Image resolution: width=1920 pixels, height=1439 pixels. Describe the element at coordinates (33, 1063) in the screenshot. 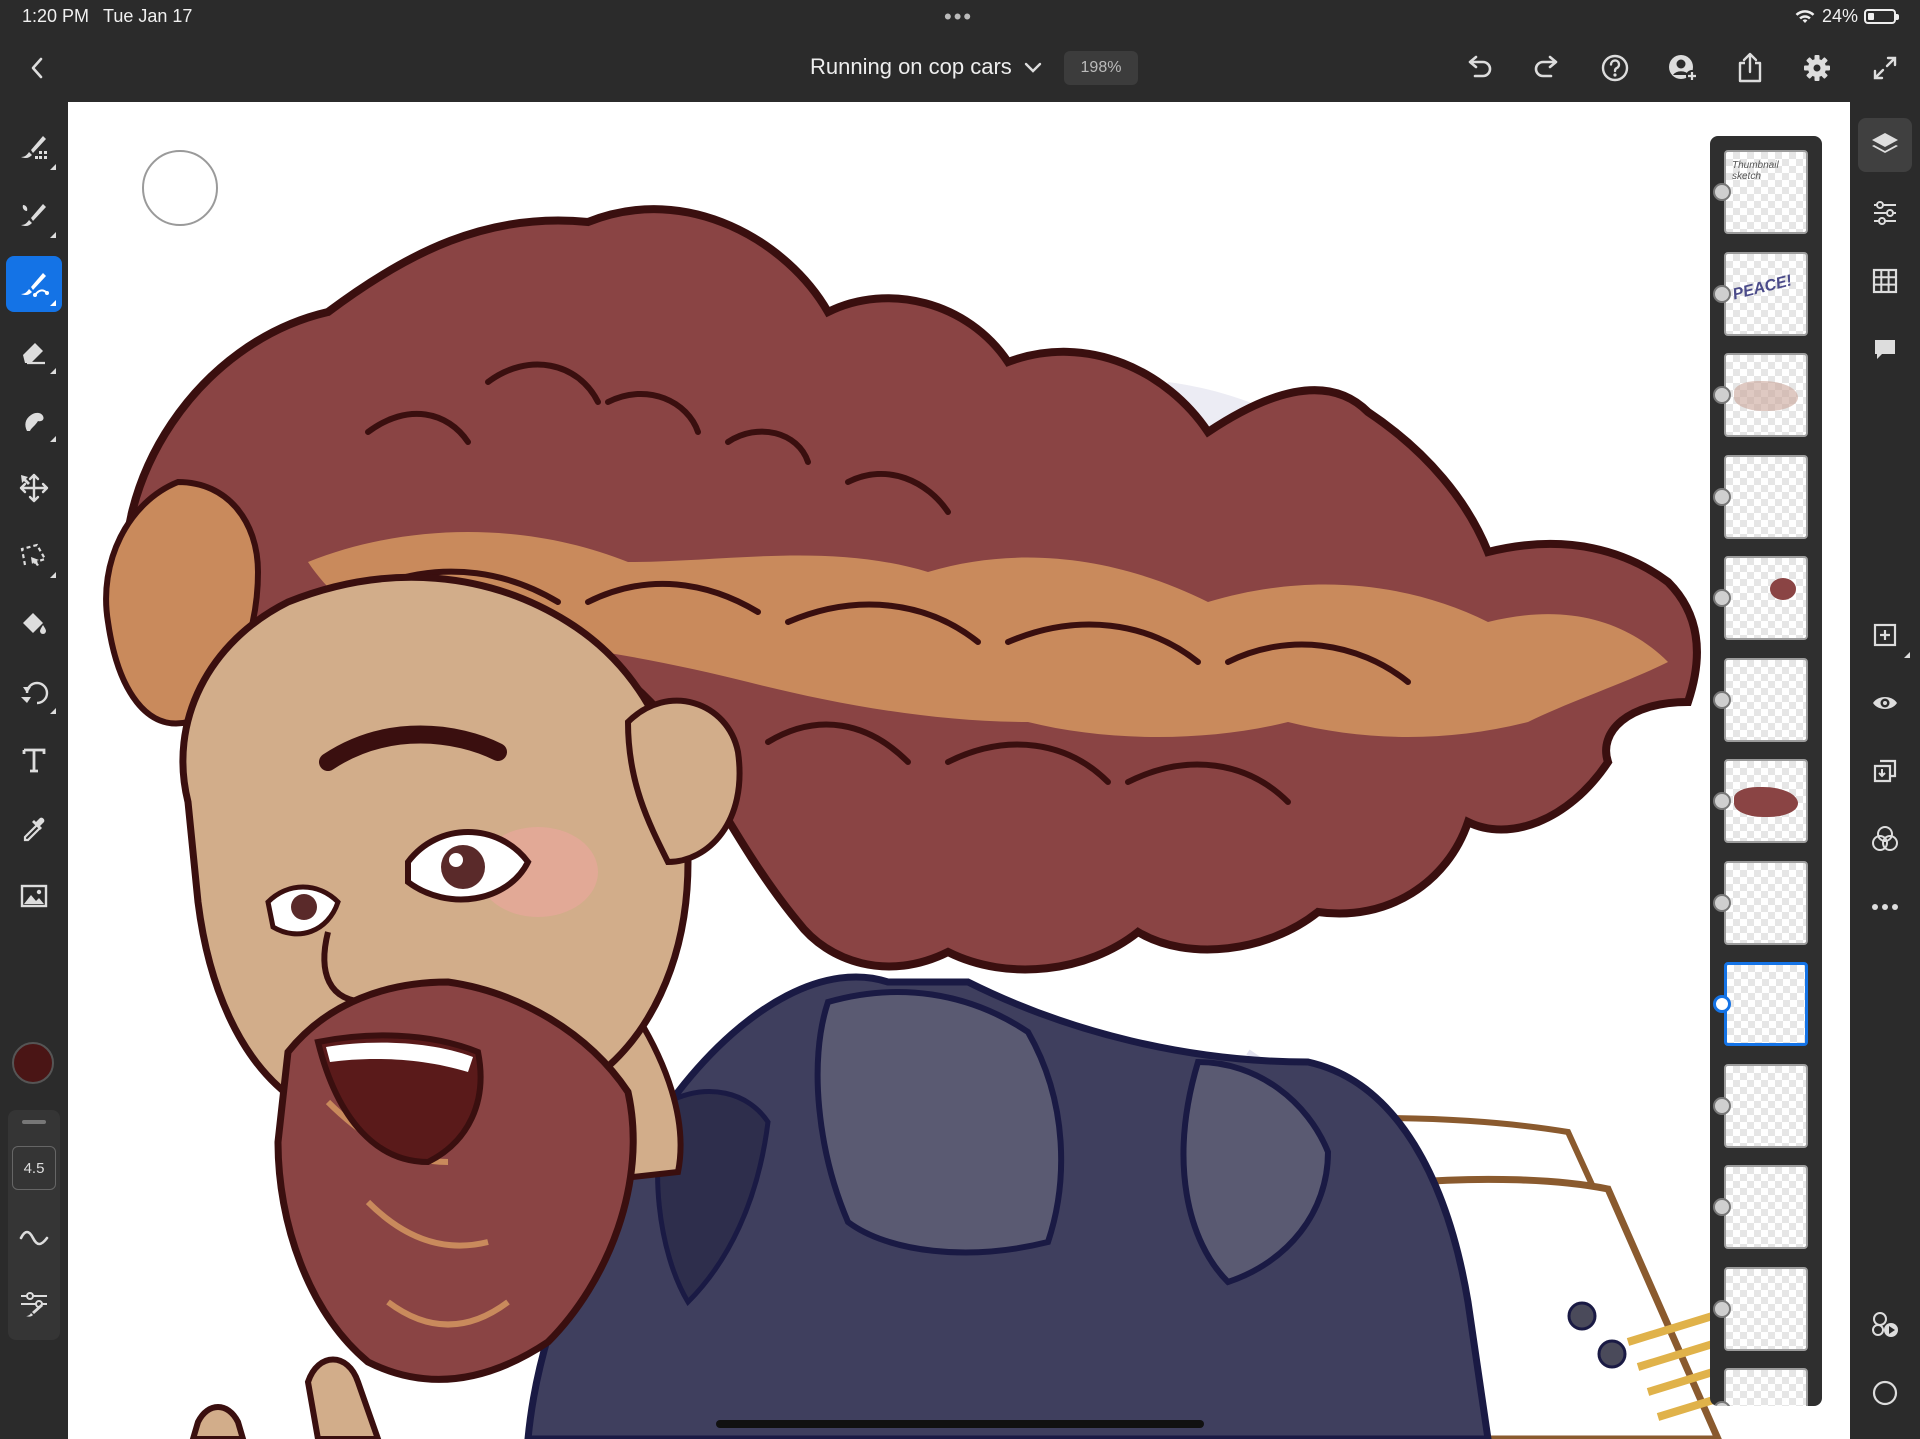

I see `current-color-swatch` at that location.